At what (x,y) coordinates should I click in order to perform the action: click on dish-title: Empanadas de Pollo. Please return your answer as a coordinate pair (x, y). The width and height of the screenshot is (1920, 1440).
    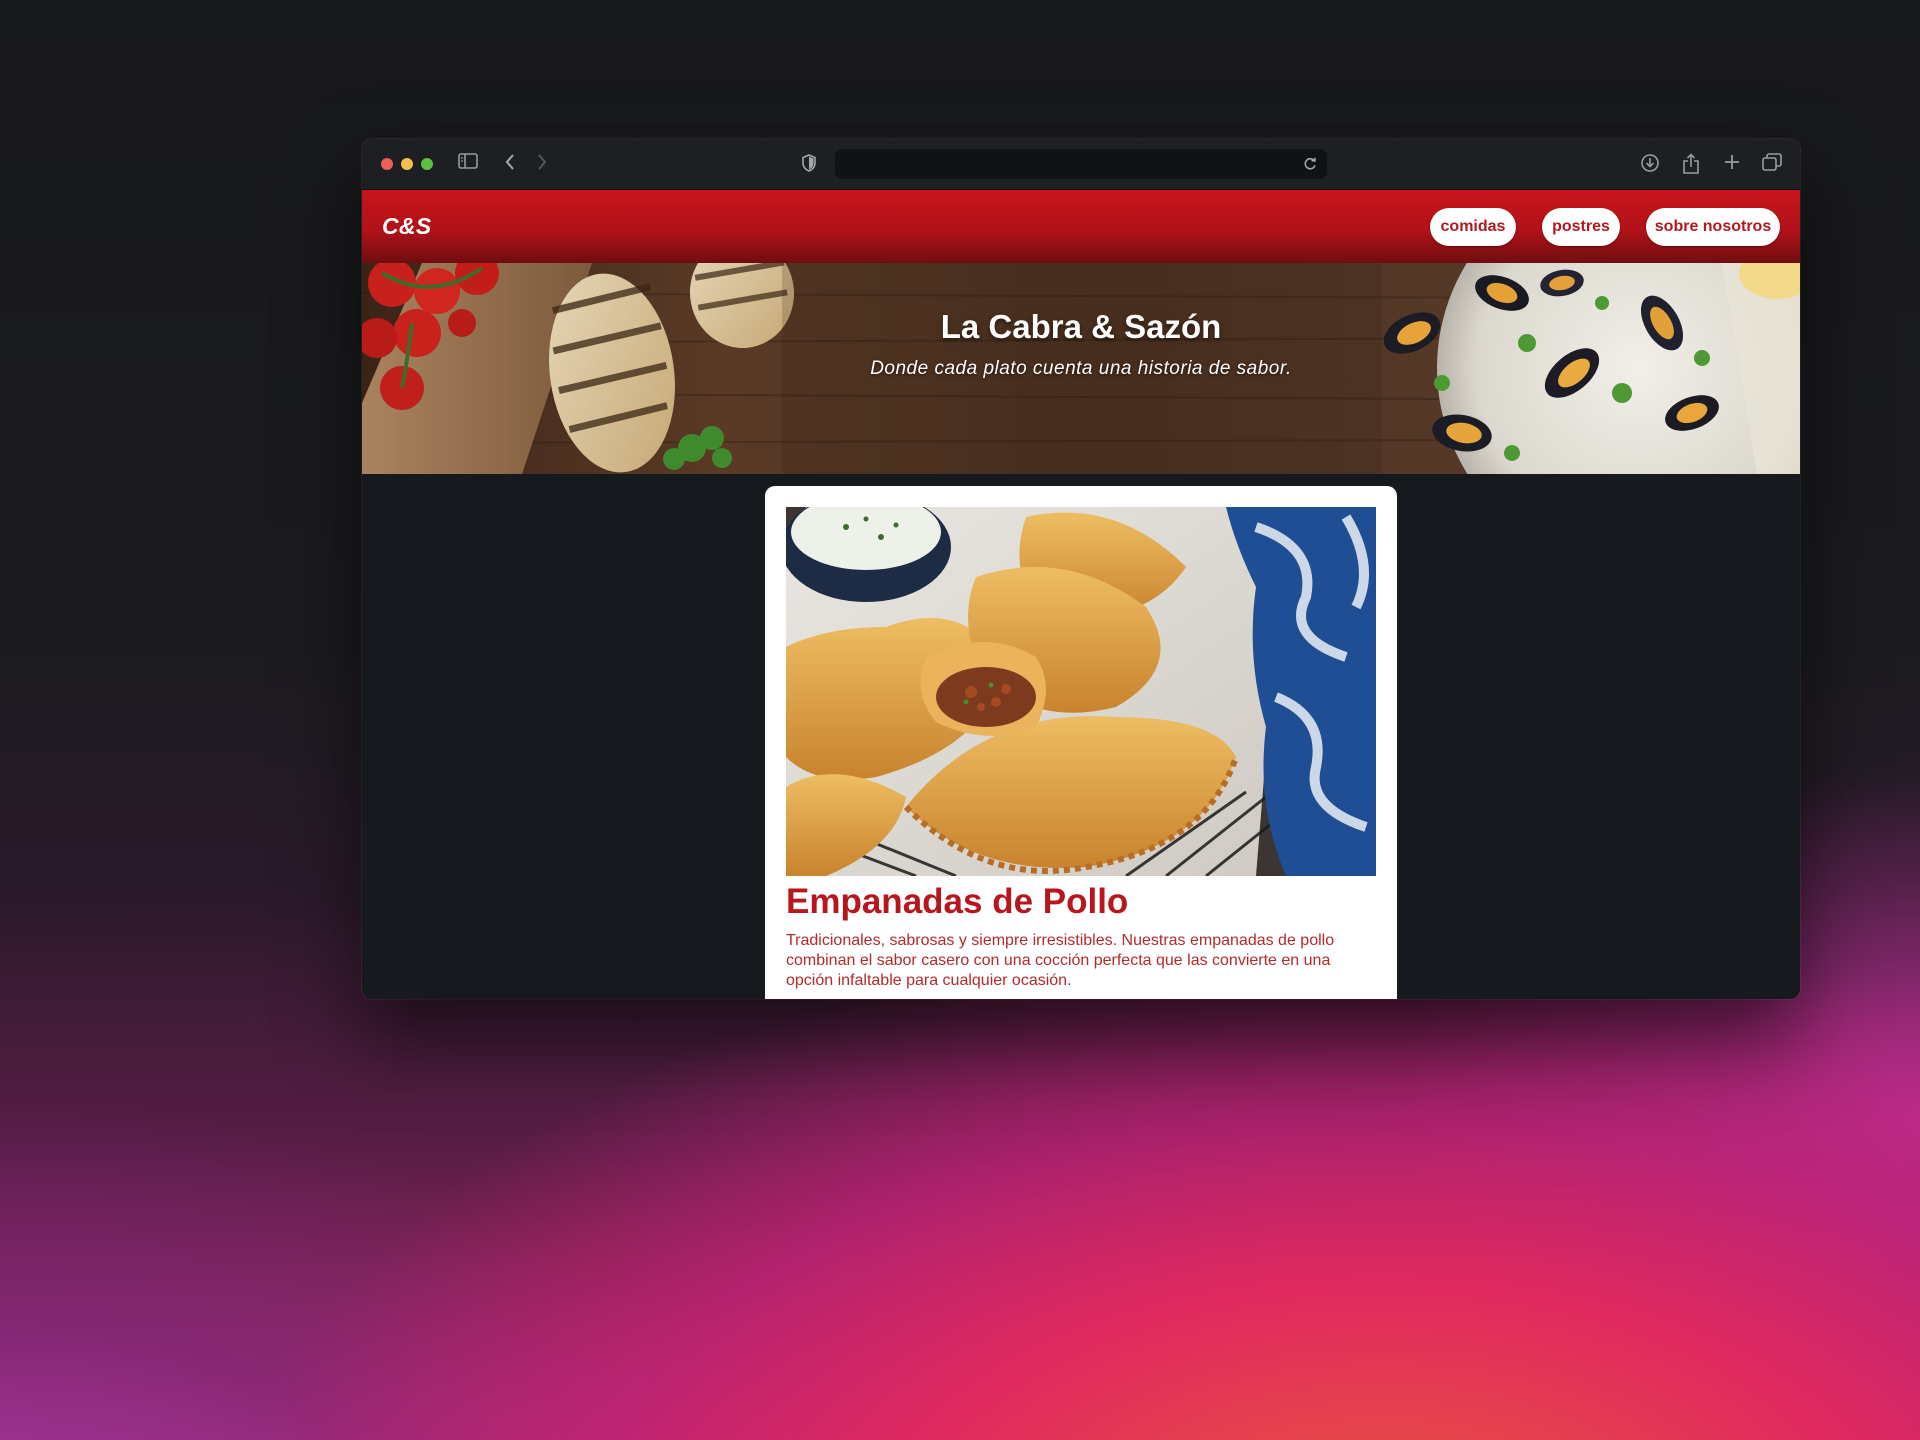
    Looking at the image, I should click on (957, 901).